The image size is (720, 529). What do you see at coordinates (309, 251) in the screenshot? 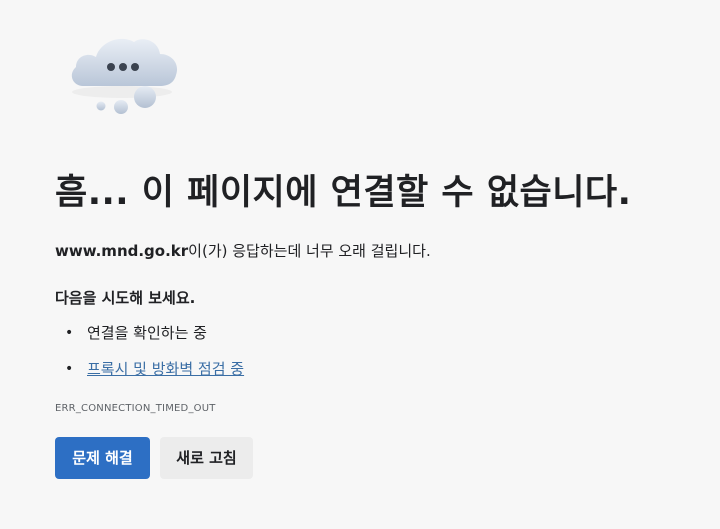
I see `error-message: 이(가) 응답하는데 너무 오래 걸립니다.` at bounding box center [309, 251].